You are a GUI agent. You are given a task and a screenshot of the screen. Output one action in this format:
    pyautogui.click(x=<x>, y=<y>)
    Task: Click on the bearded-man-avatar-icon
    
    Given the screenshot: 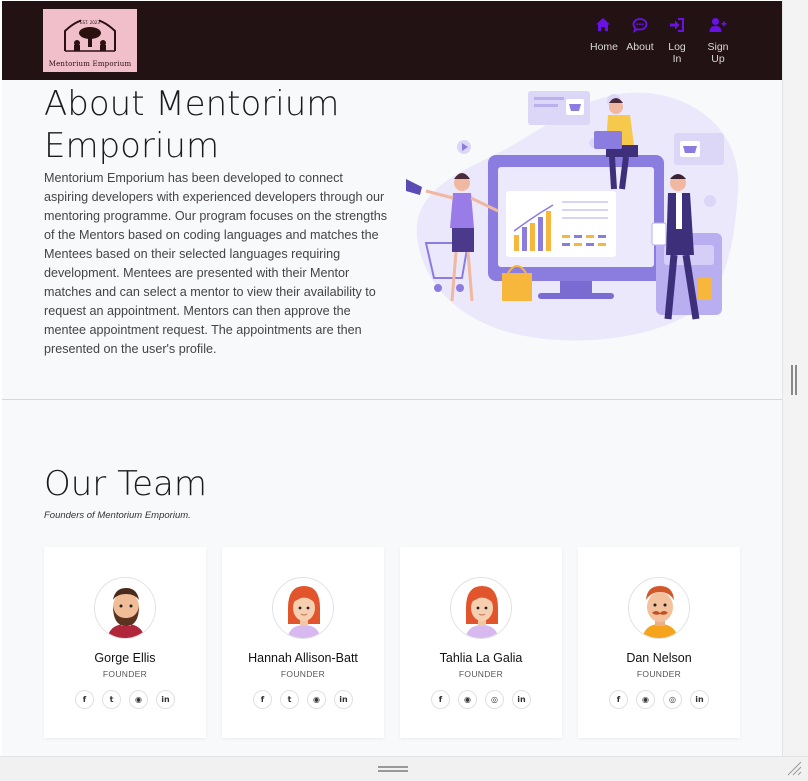 What is the action you would take?
    pyautogui.click(x=125, y=608)
    